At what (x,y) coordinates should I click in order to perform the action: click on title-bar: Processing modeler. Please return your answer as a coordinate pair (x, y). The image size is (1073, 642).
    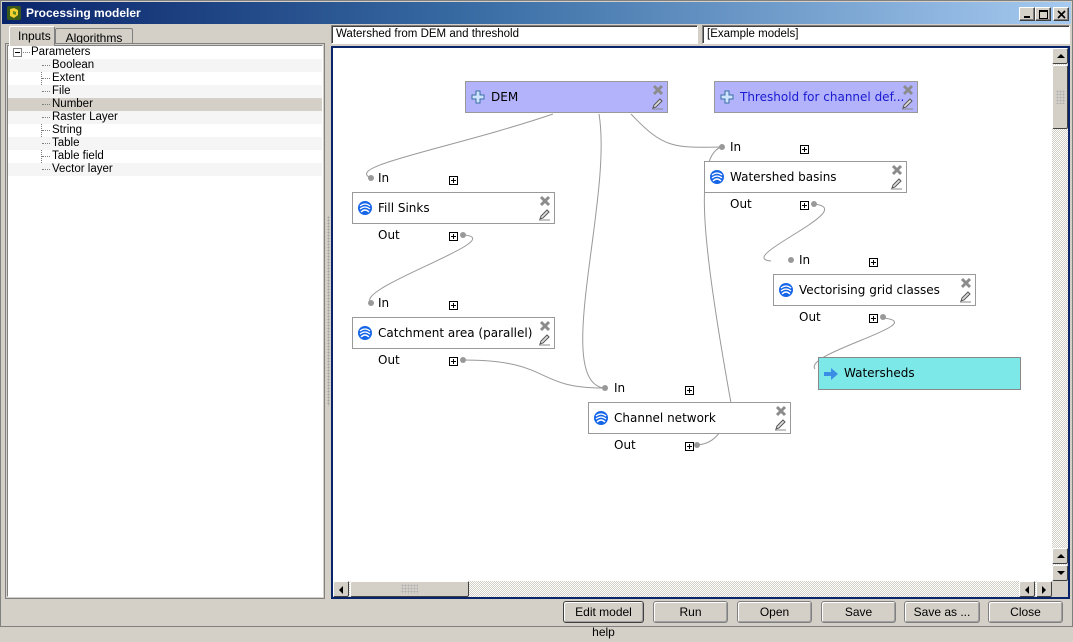
    Looking at the image, I should click on (536, 13).